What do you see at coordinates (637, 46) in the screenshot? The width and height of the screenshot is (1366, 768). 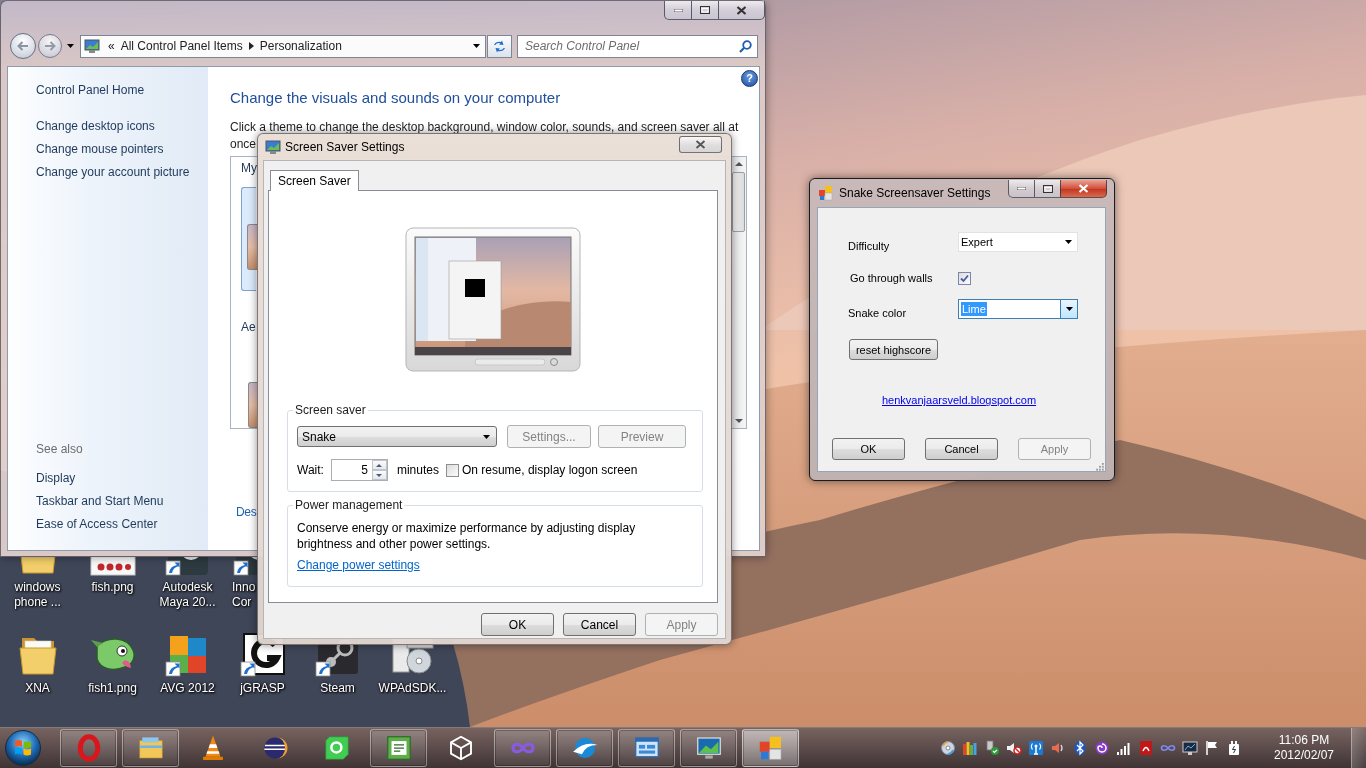 I see `search-field: Search Control Panel` at bounding box center [637, 46].